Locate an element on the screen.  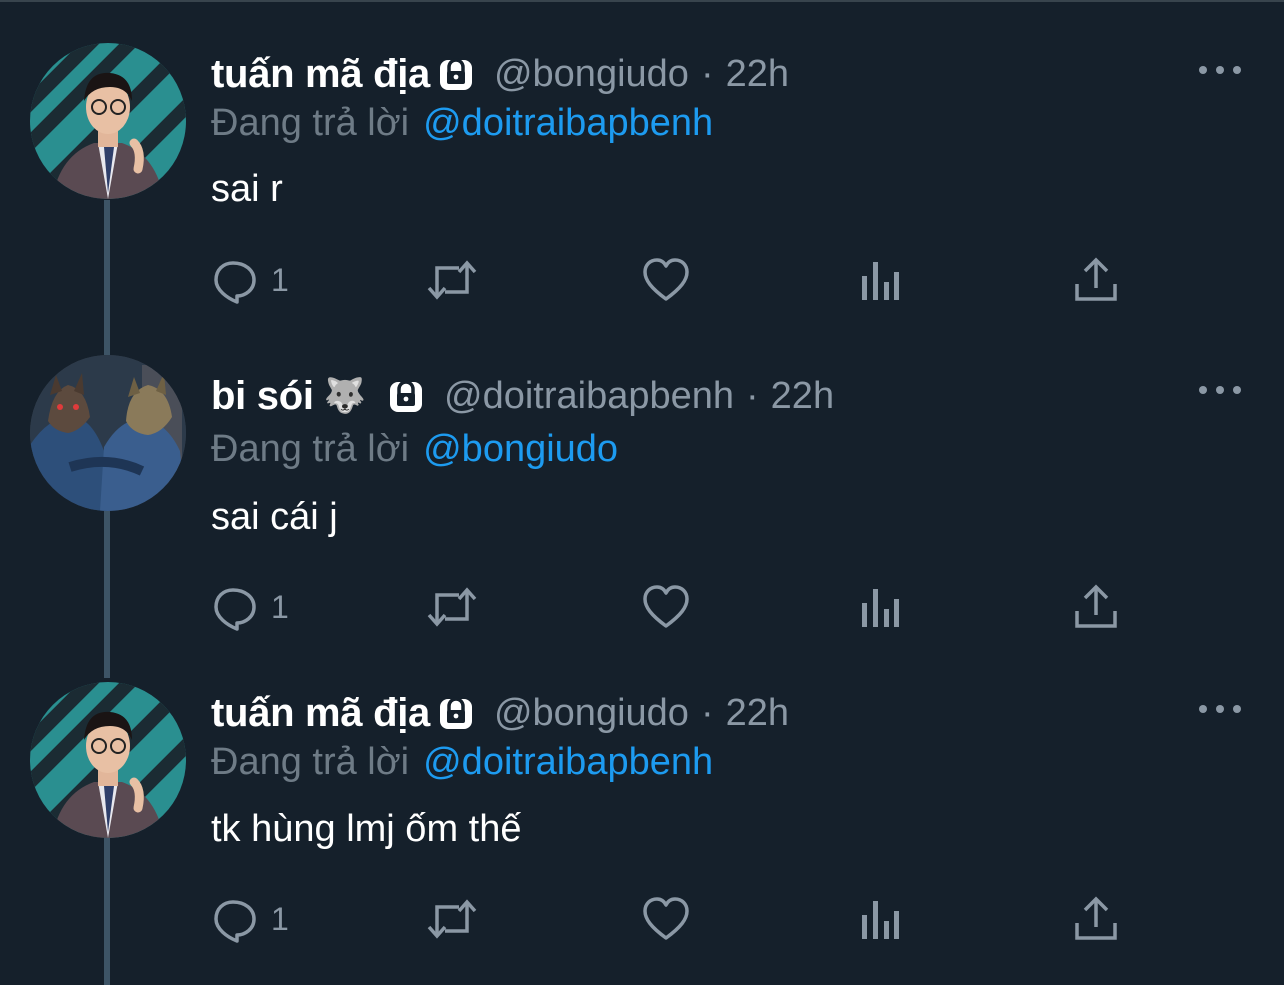
tweet-header: bi sói 🐺 @doitraibapbenh · 22h is located at coordinates (522, 396).